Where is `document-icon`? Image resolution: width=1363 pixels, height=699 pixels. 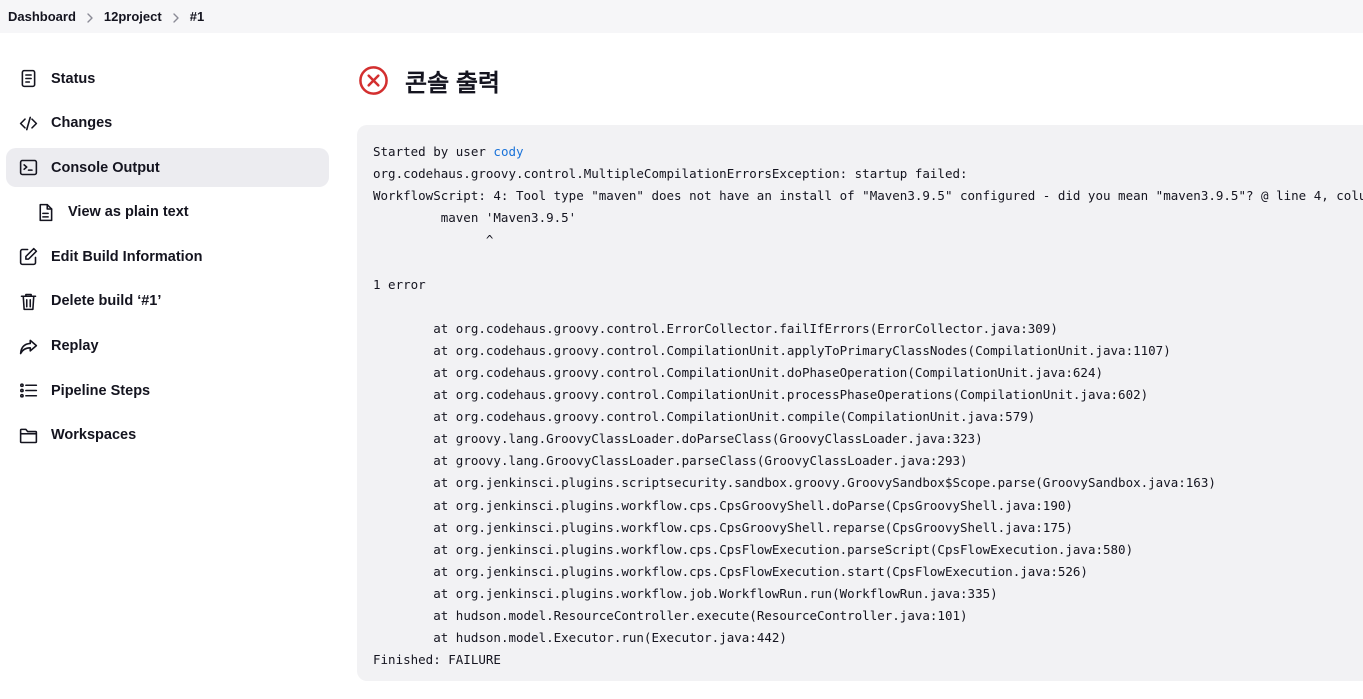
document-icon is located at coordinates (28, 79).